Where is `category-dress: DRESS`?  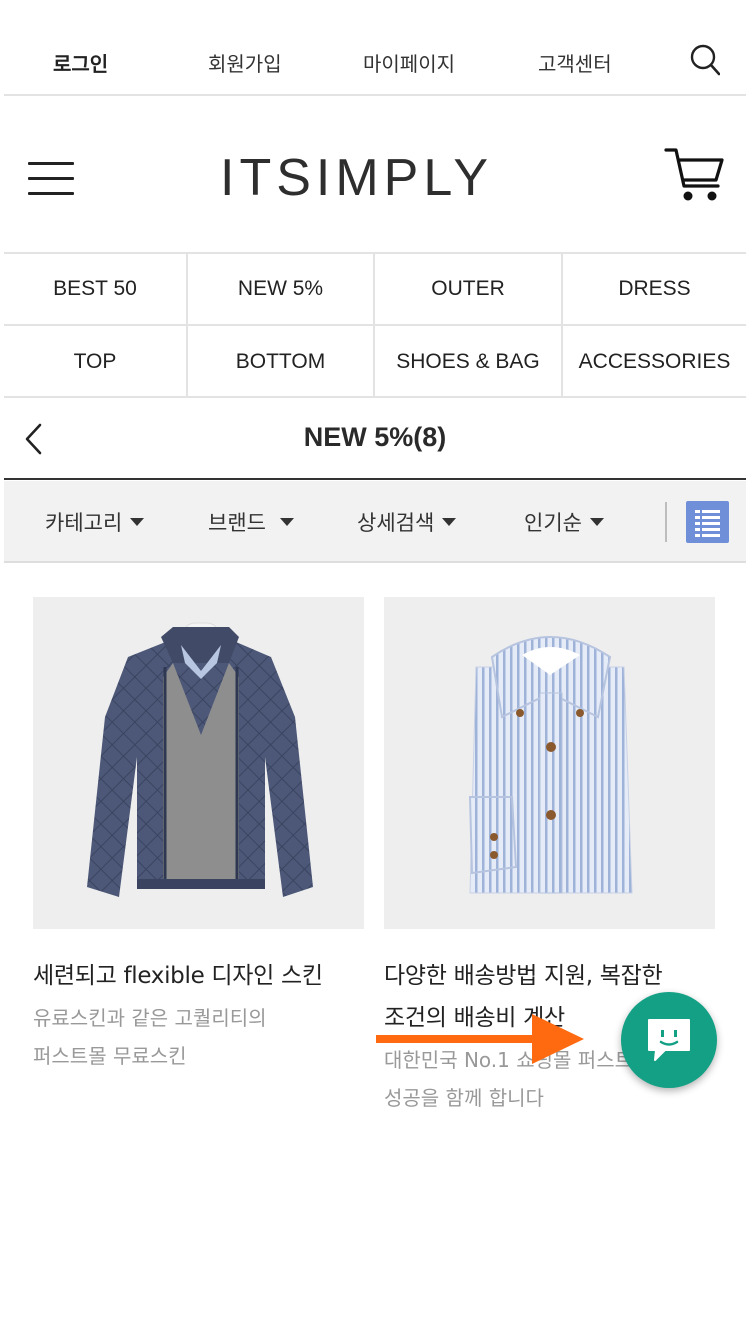 category-dress: DRESS is located at coordinates (654, 290).